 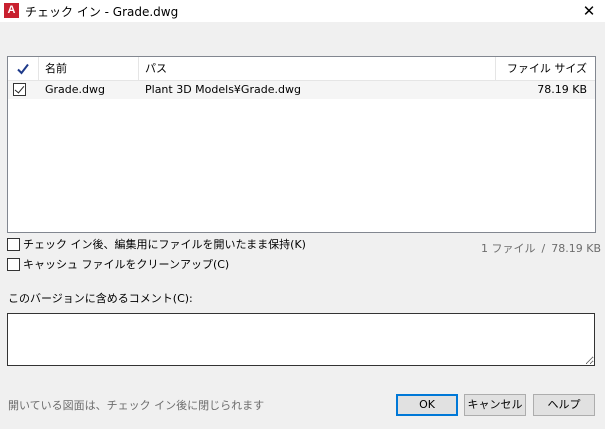 What do you see at coordinates (564, 405) in the screenshot?
I see `help-button: ヘルプ` at bounding box center [564, 405].